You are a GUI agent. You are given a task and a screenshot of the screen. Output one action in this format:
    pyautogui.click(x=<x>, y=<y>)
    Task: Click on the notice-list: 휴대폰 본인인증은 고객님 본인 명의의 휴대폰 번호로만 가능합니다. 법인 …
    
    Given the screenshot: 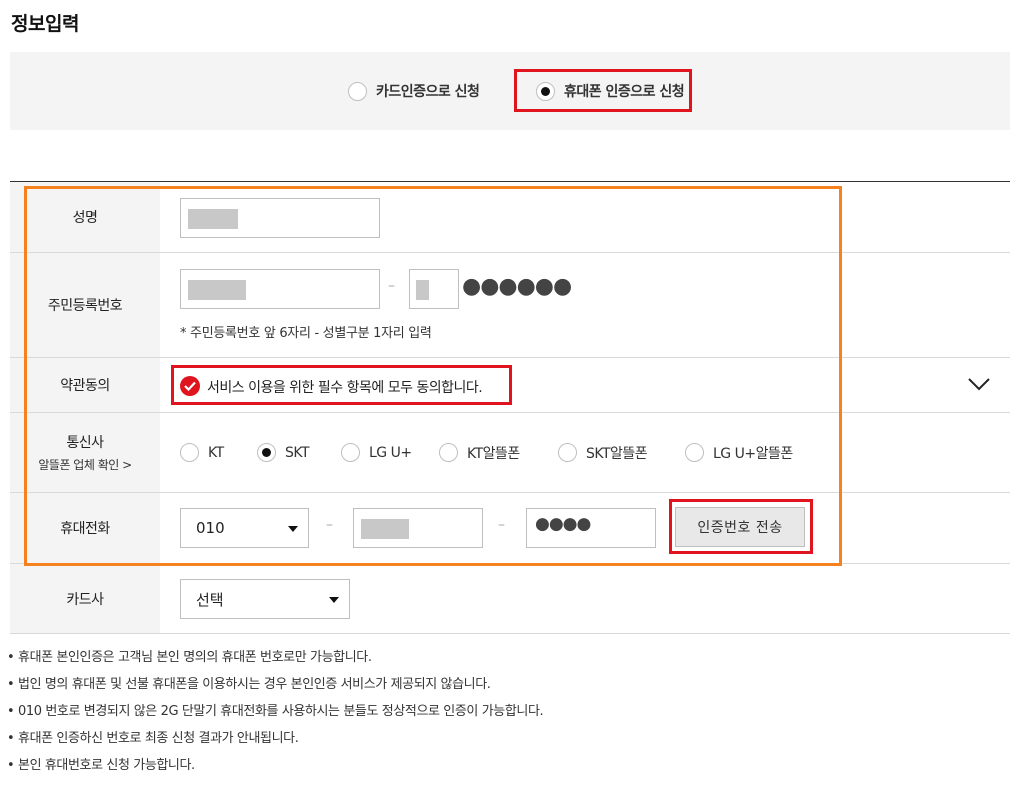 What is the action you would take?
    pyautogui.click(x=275, y=715)
    